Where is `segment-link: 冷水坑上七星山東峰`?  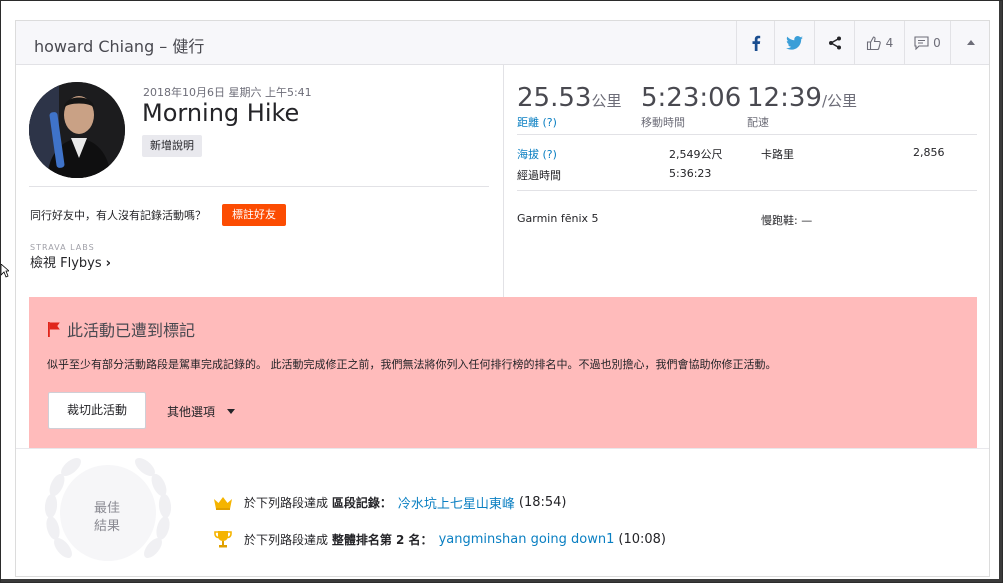 segment-link: 冷水坑上七星山東峰 is located at coordinates (456, 502).